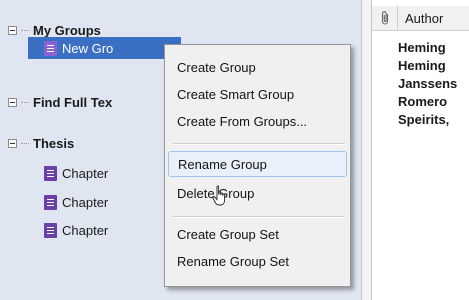 Image resolution: width=469 pixels, height=300 pixels. I want to click on table-row: Janssens, so click(433, 85).